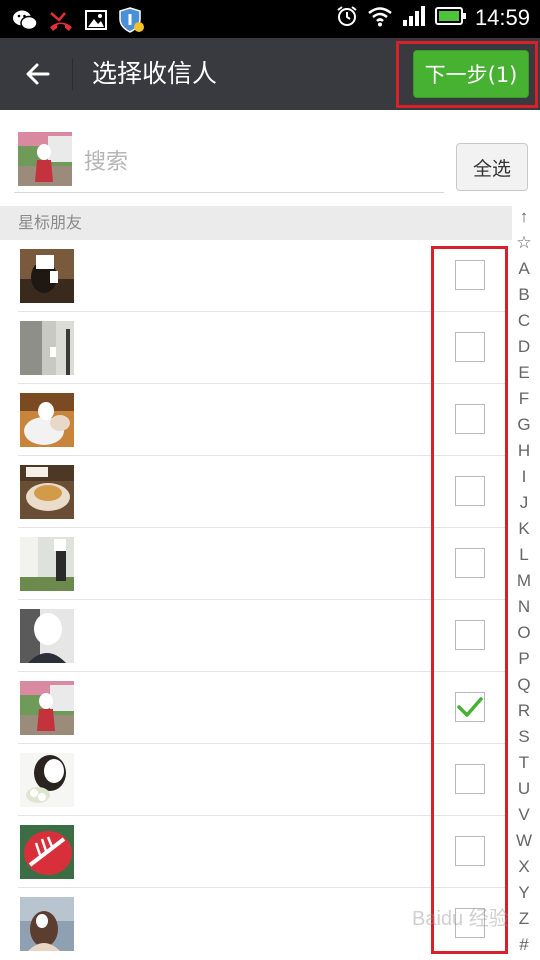 This screenshot has height=960, width=540. What do you see at coordinates (229, 192) in the screenshot?
I see `search-underline` at bounding box center [229, 192].